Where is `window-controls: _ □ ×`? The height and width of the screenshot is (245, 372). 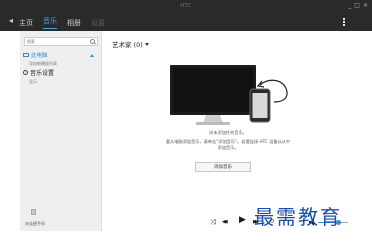 window-controls: _ □ × is located at coordinates (358, 5).